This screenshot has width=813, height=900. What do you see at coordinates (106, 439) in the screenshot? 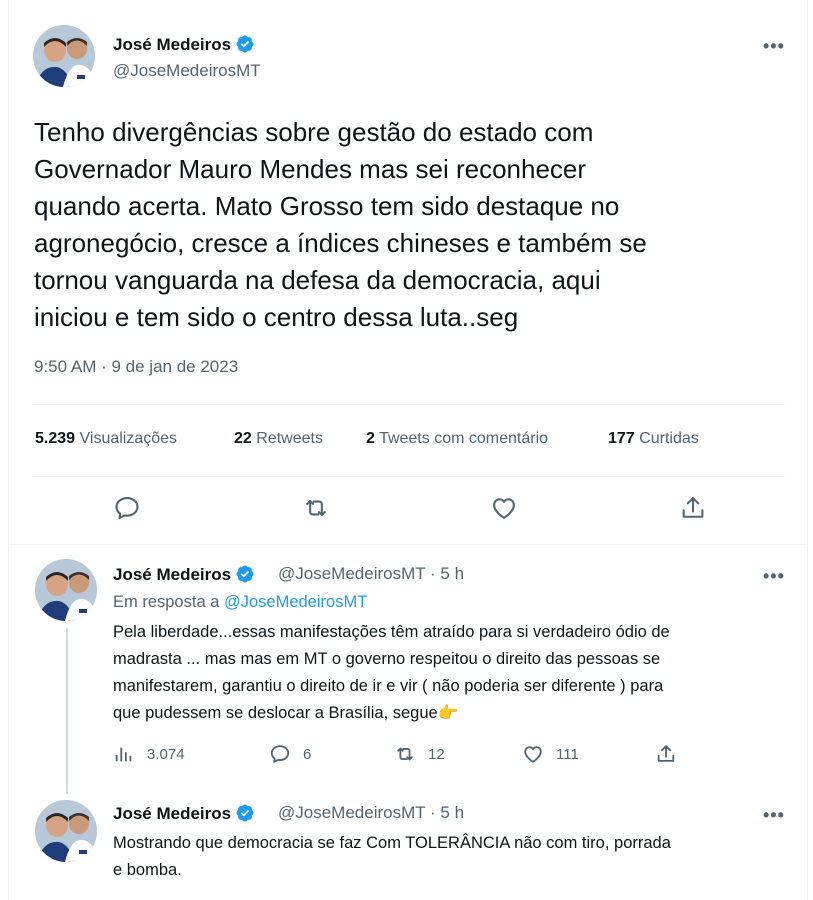
I see `views-stat: 5.239 Visualizações` at bounding box center [106, 439].